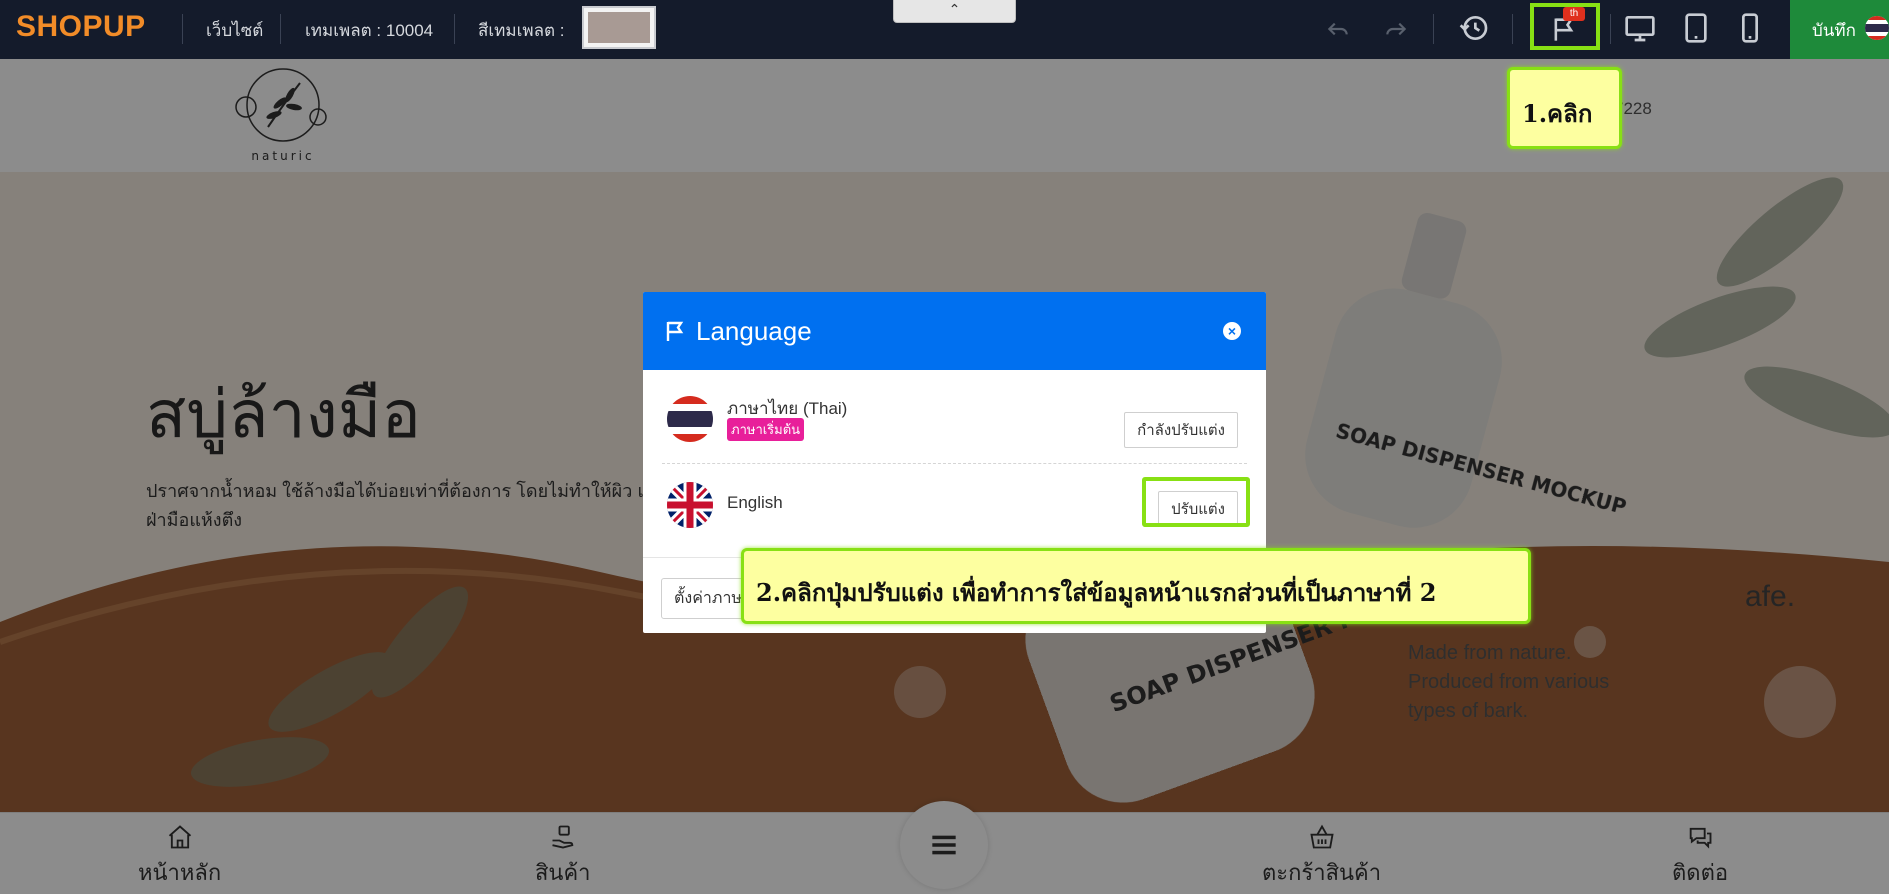  Describe the element at coordinates (1338, 29) in the screenshot. I see `undo-icon` at that location.